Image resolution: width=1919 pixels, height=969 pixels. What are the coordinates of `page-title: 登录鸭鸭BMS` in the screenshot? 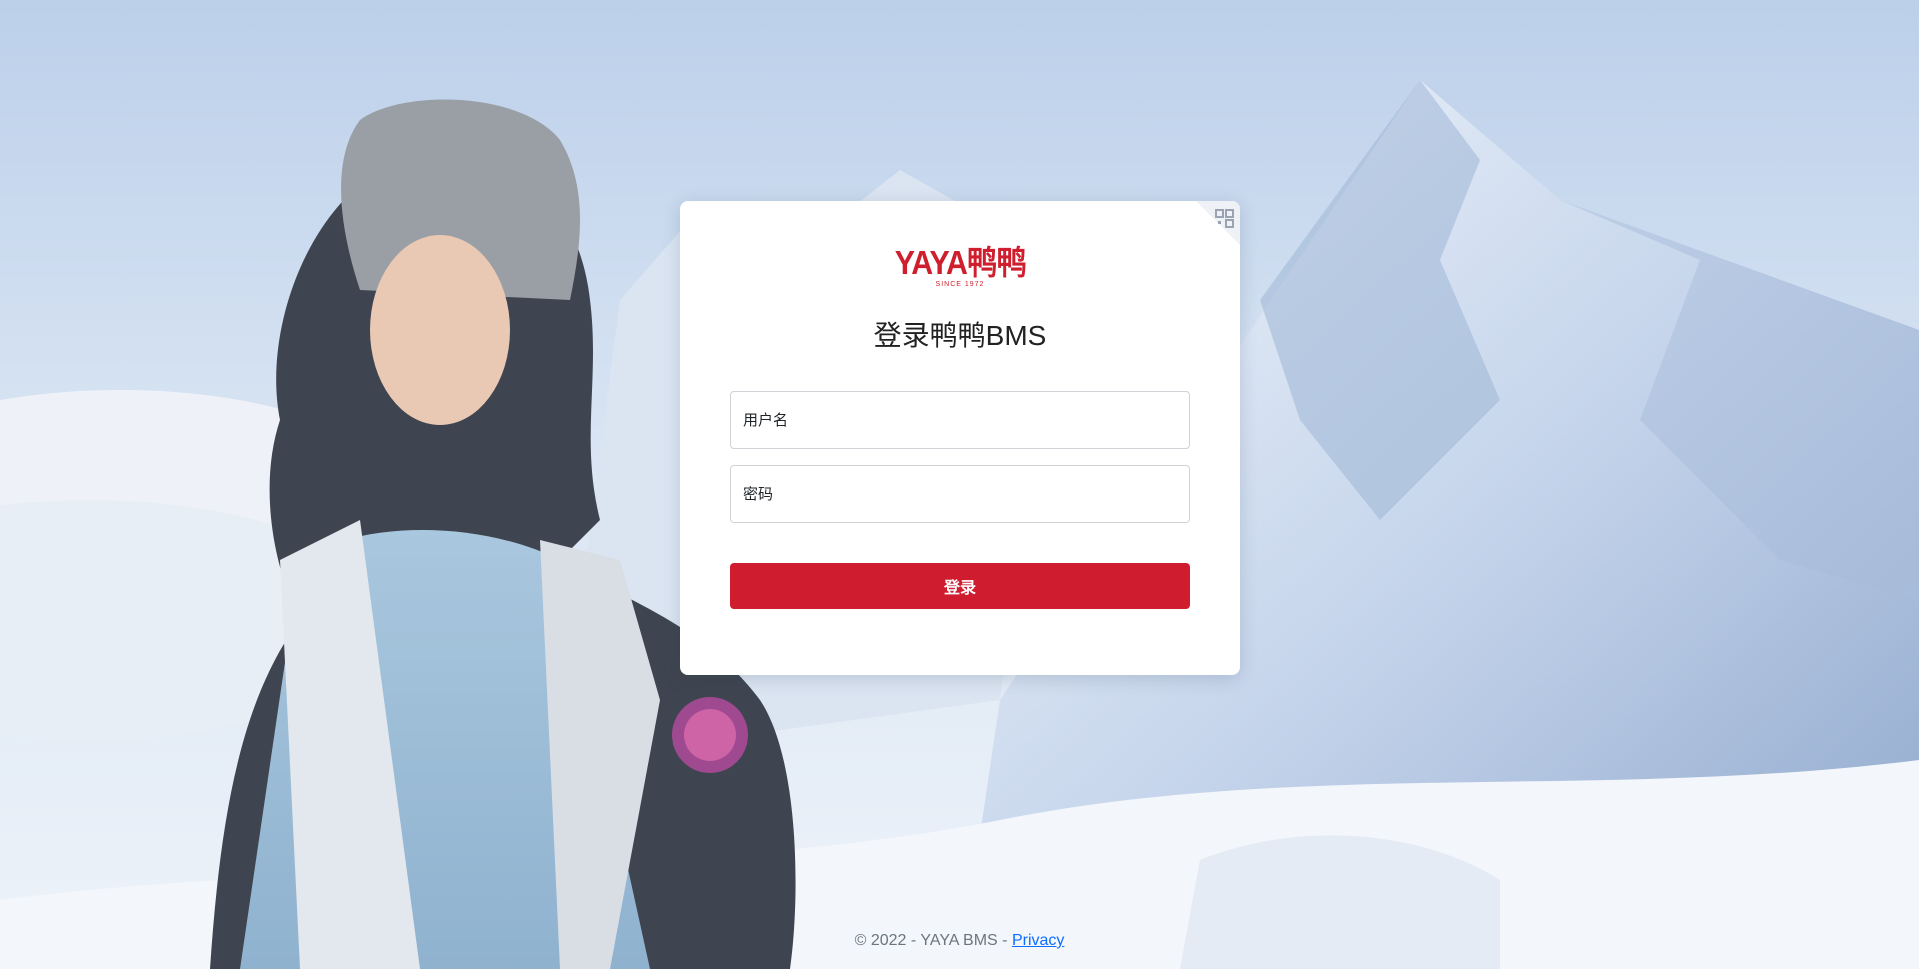 It's located at (960, 335).